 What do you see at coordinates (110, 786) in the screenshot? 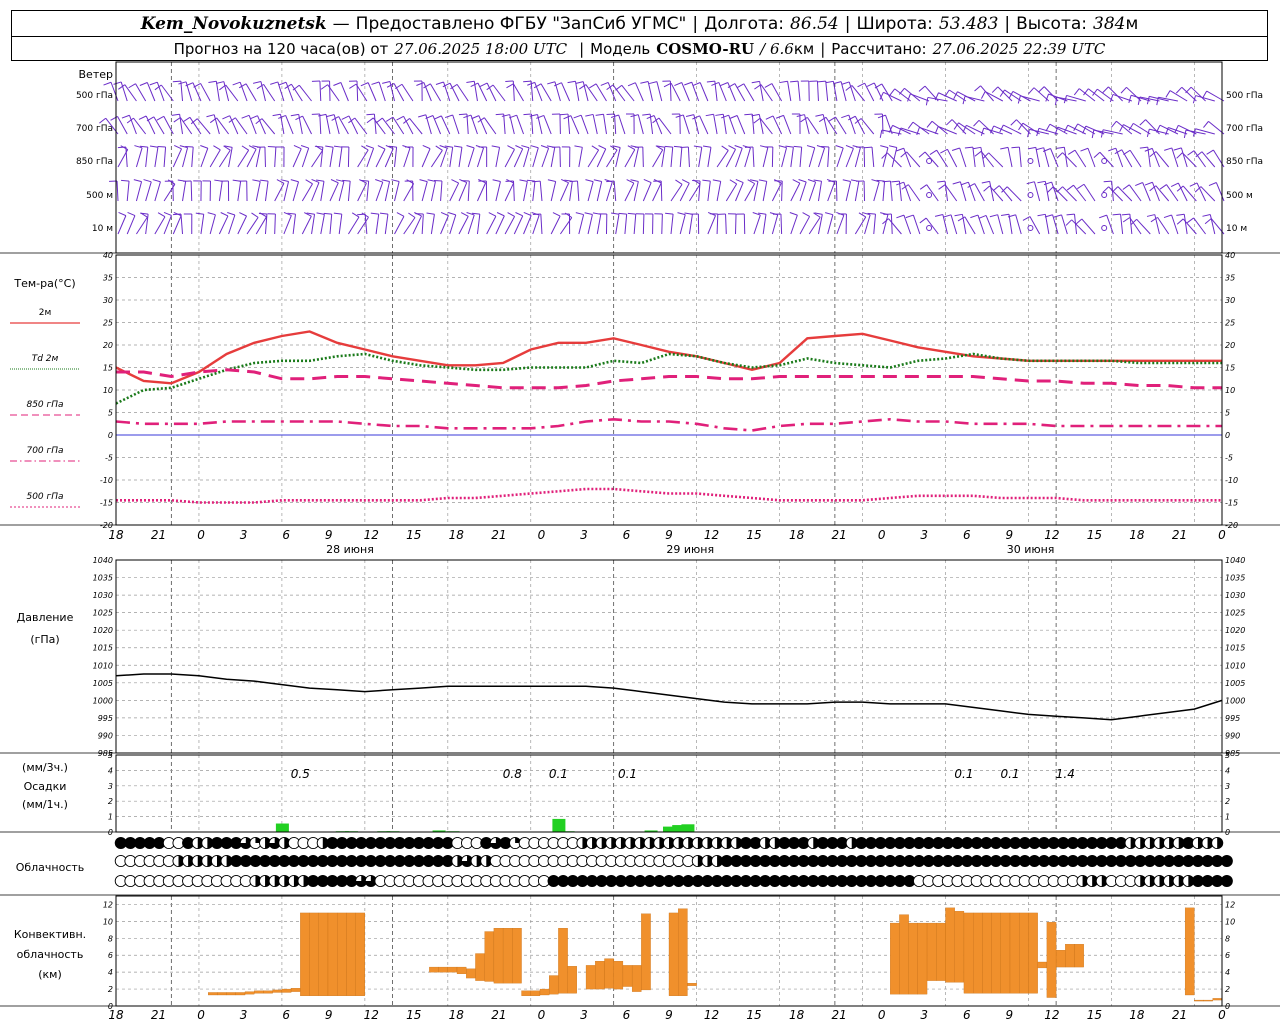
I see `y-tick-label: 3` at bounding box center [110, 786].